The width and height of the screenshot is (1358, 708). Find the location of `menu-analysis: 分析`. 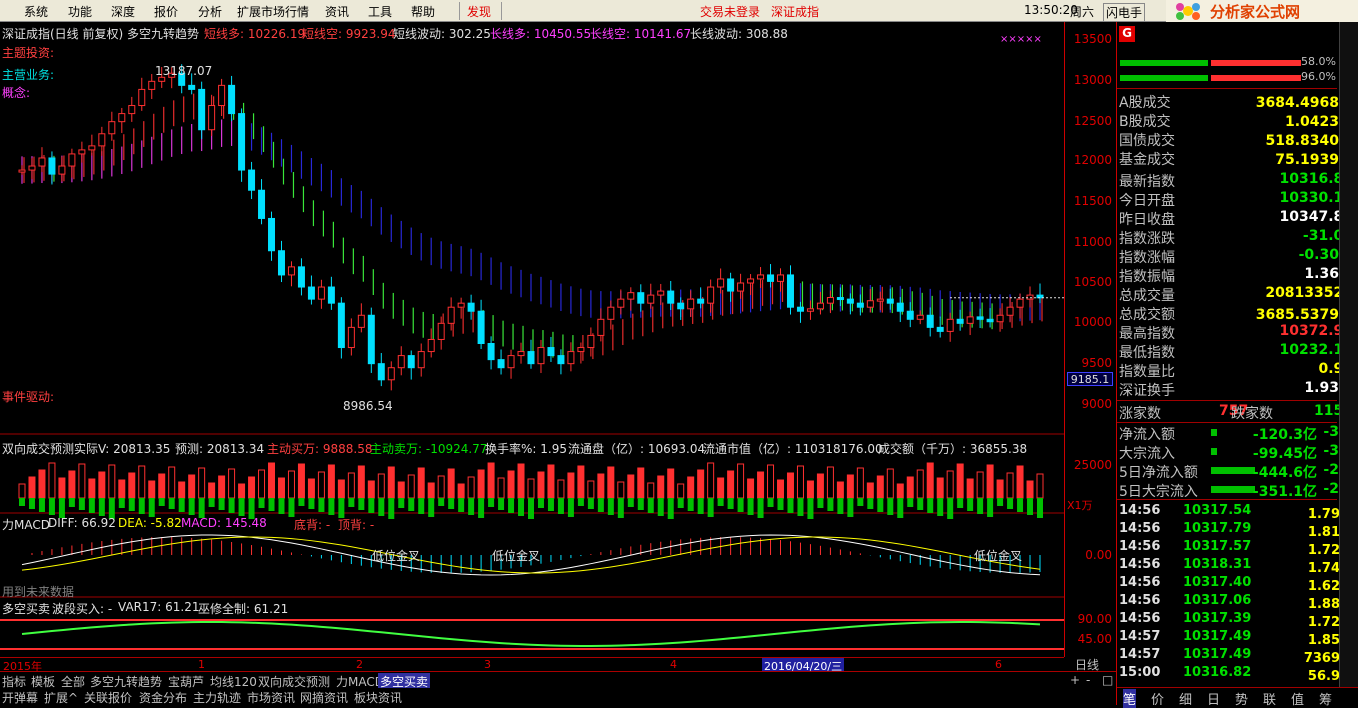

menu-analysis: 分析 is located at coordinates (210, 11).